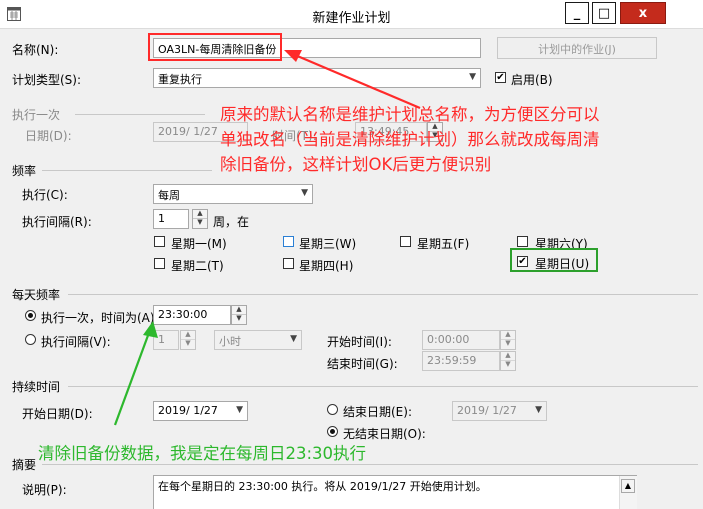 This screenshot has width=703, height=509. What do you see at coordinates (410, 139) in the screenshot?
I see `red-annotation-line: 单独改名（当前是清除维护计划）那么就改成每周清` at bounding box center [410, 139].